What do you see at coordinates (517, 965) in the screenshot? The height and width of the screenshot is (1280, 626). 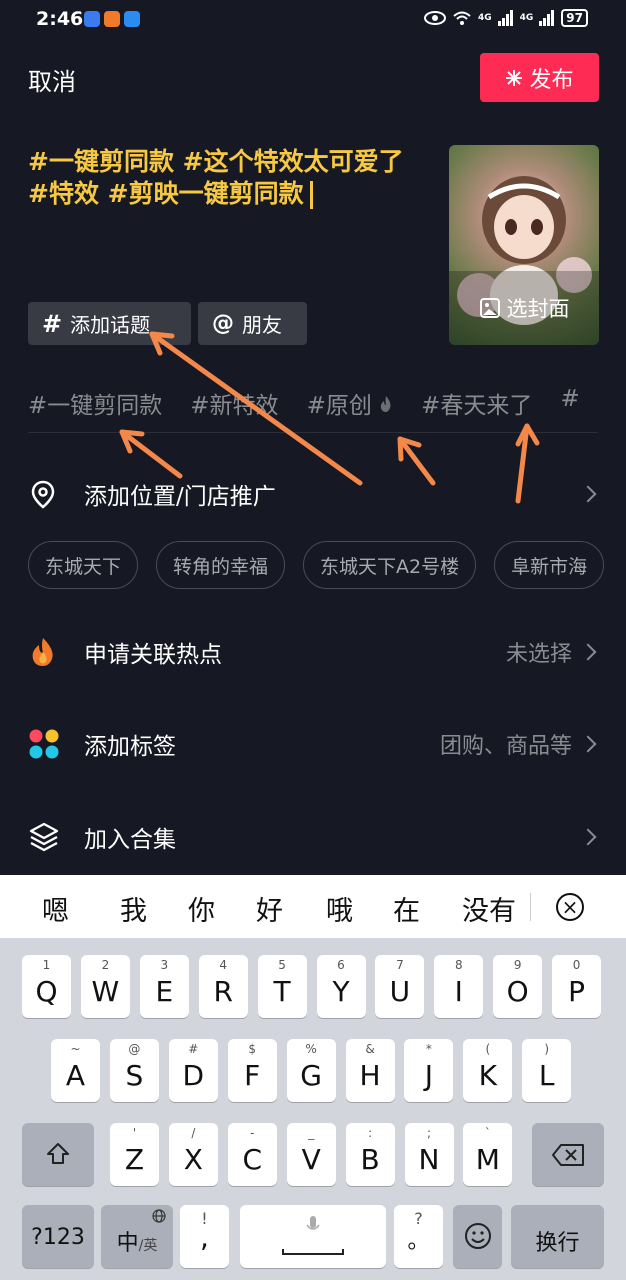 I see `key-alt-label: 9` at bounding box center [517, 965].